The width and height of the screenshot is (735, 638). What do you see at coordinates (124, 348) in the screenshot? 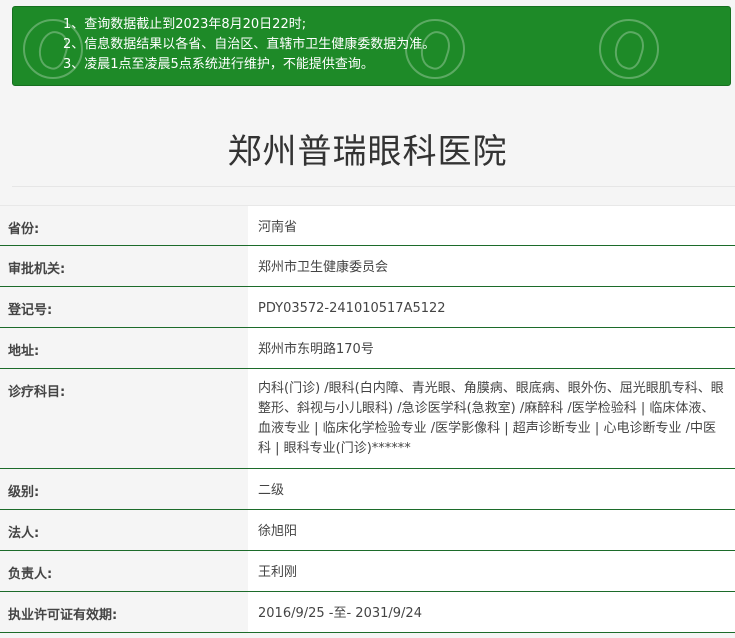
I see `info-label: 地址:` at bounding box center [124, 348].